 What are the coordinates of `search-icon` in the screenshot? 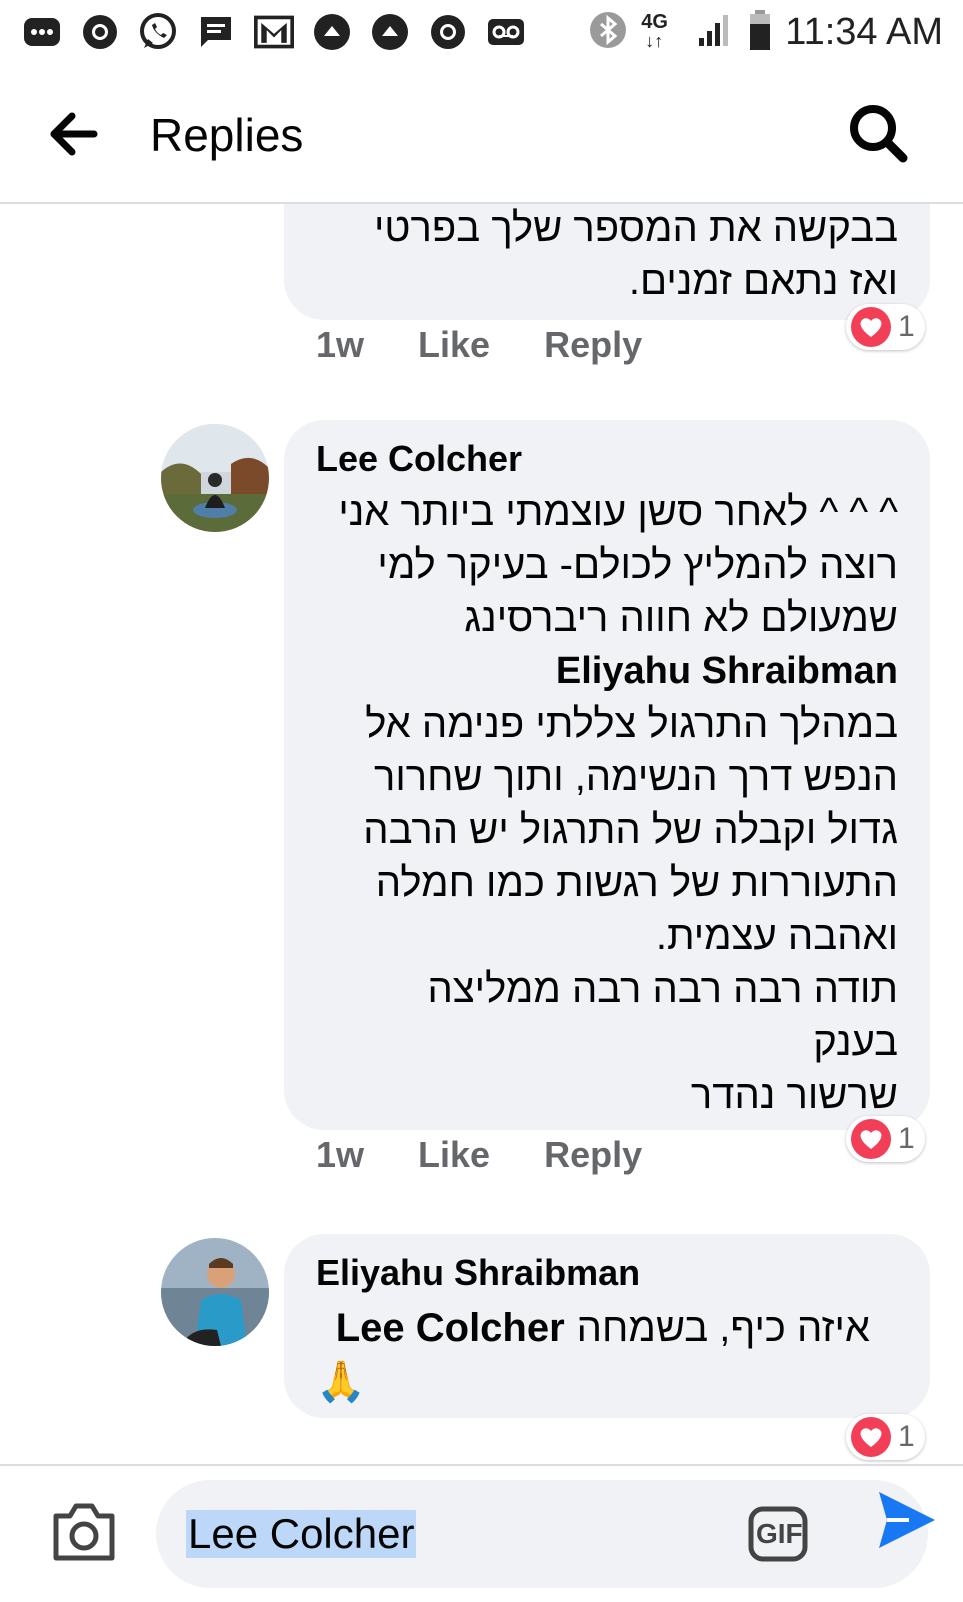 It's located at (879, 134).